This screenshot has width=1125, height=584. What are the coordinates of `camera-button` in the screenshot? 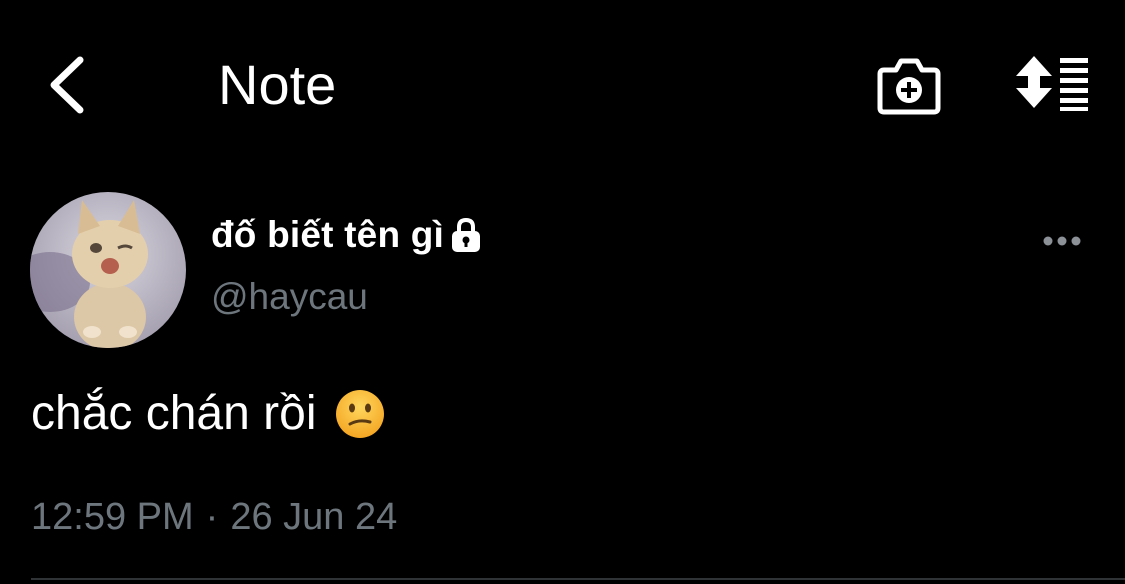 It's located at (909, 85).